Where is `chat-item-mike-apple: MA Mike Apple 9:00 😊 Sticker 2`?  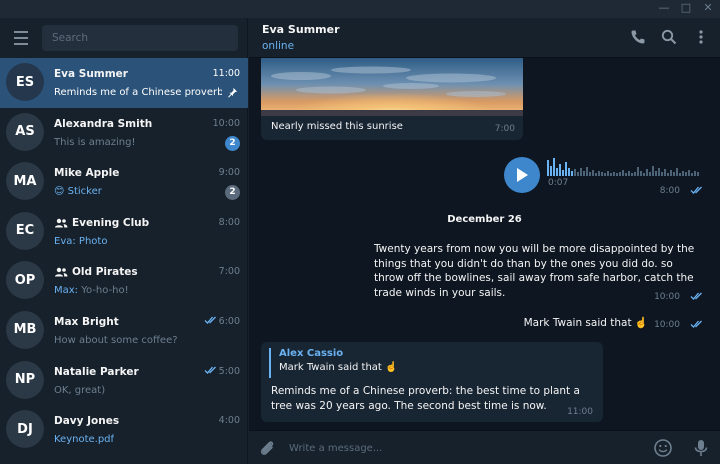
chat-item-mike-apple: MA Mike Apple 9:00 😊 Sticker 2 is located at coordinates (124, 182).